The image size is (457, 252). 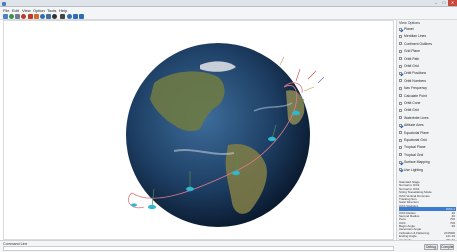 I want to click on close-button: ✕, so click(x=452, y=3).